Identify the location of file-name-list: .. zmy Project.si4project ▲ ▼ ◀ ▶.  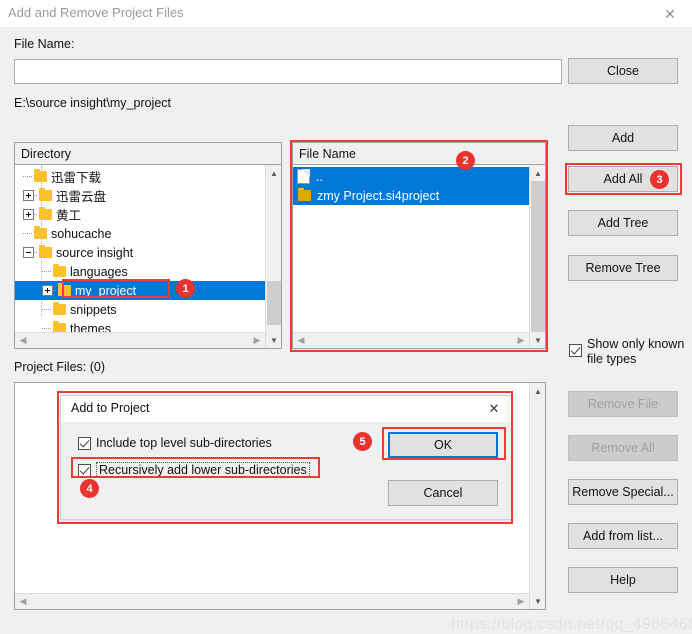
(419, 256).